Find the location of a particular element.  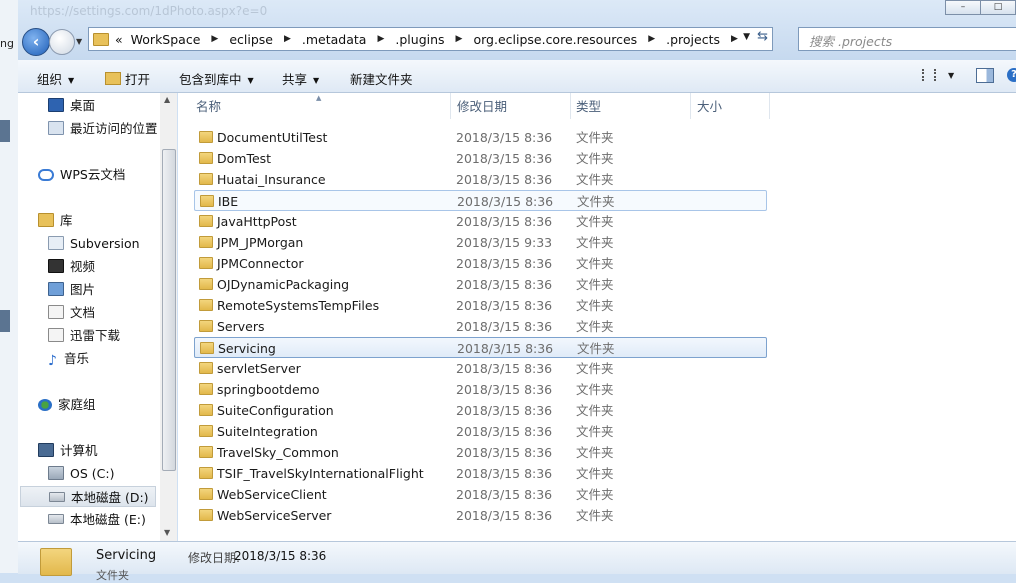

file-row: SuiteConfiguration 2018/3/15 8:36 文件夹 is located at coordinates (480, 410).